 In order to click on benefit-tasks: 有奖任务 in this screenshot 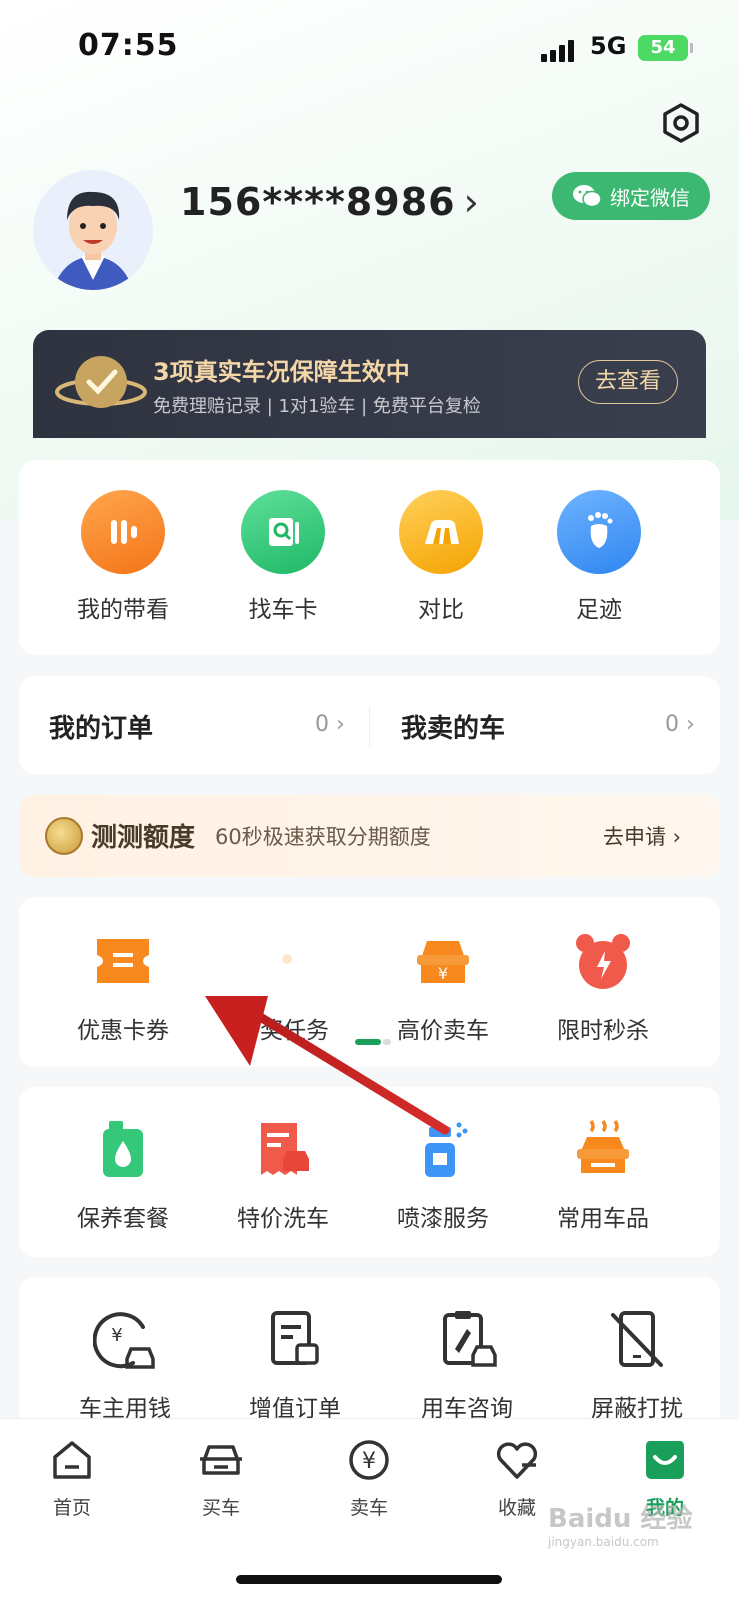, I will do `click(283, 987)`.